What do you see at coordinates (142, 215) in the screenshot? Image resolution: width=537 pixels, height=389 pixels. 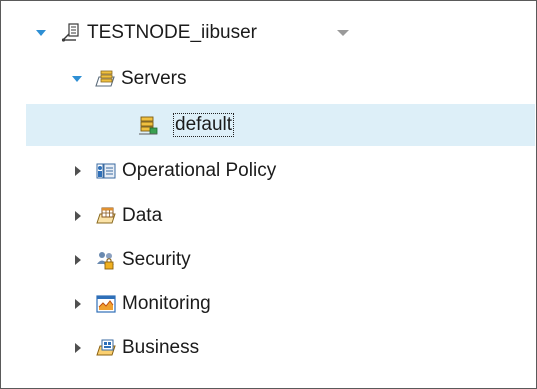 I see `tree-node-data-label: Data` at bounding box center [142, 215].